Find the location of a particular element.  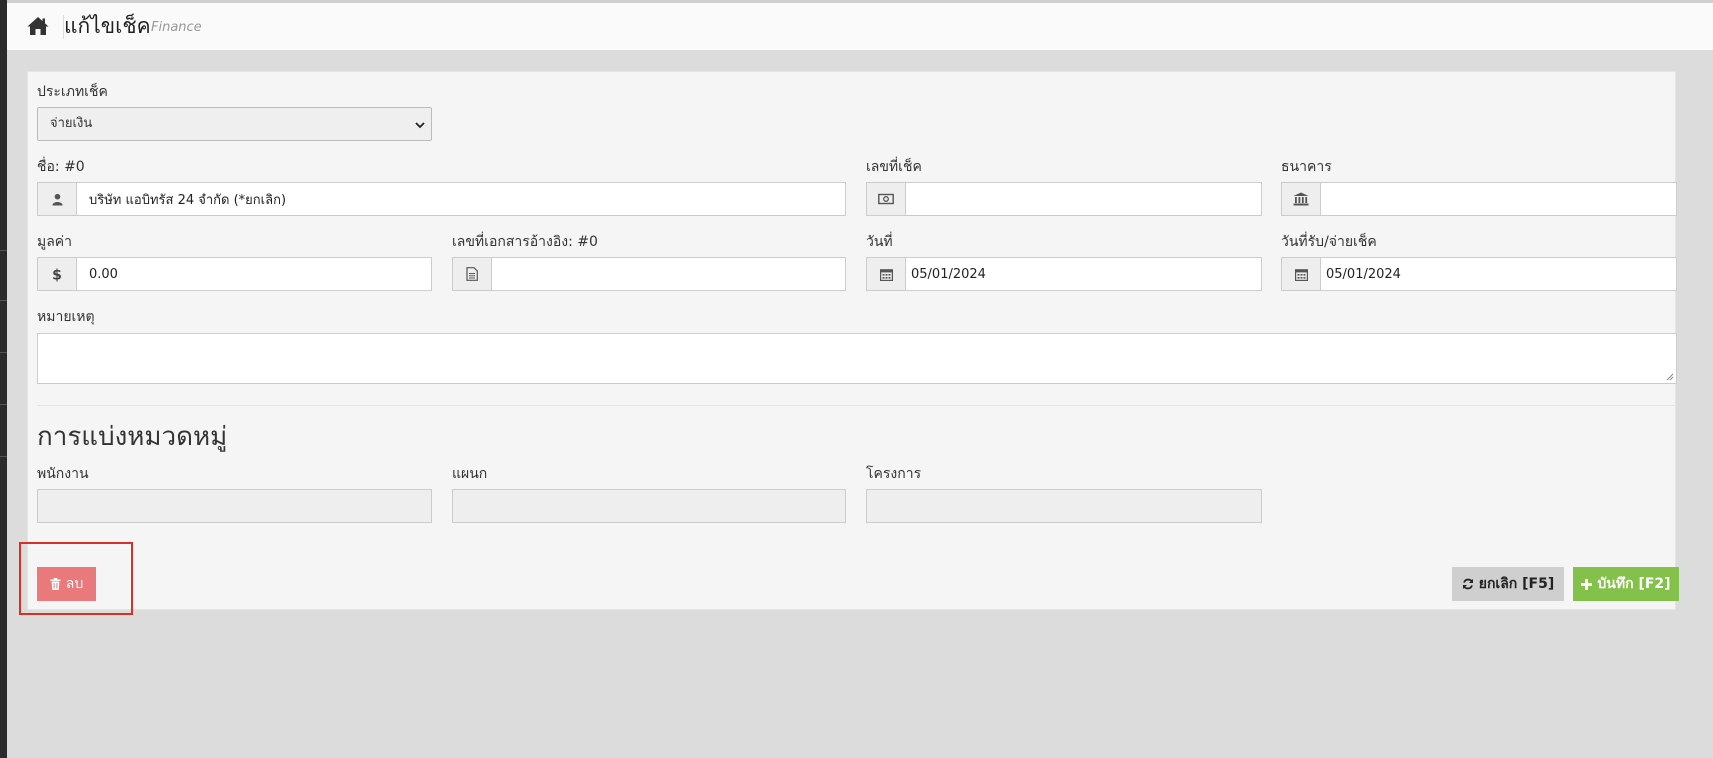

date-input-group: 05/01/2024 is located at coordinates (1064, 274).